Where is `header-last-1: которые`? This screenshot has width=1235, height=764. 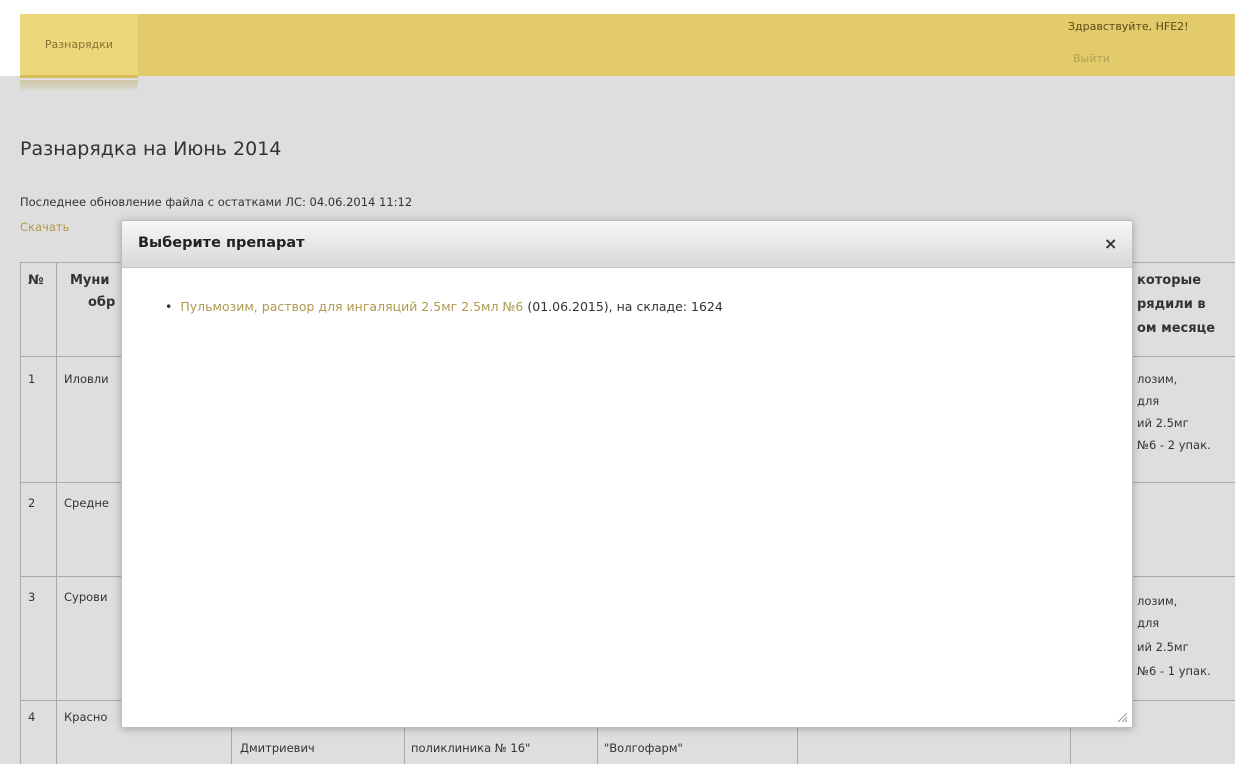
header-last-1: которые is located at coordinates (1169, 280).